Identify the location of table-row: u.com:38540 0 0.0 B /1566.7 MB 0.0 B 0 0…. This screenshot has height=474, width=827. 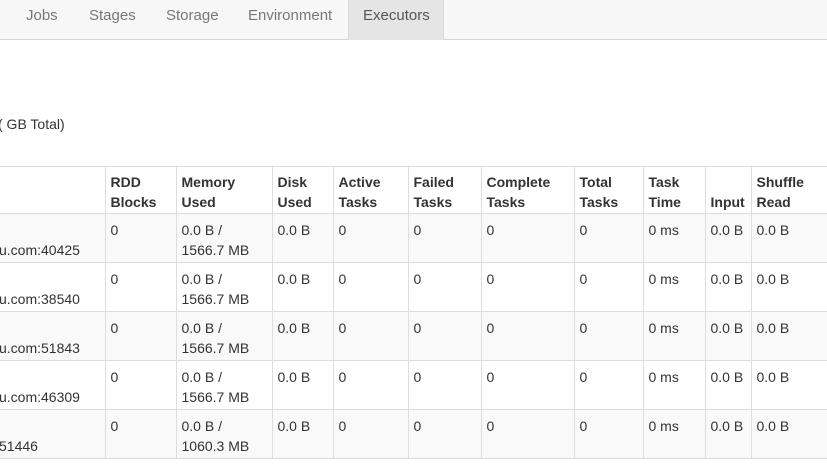
(413, 287).